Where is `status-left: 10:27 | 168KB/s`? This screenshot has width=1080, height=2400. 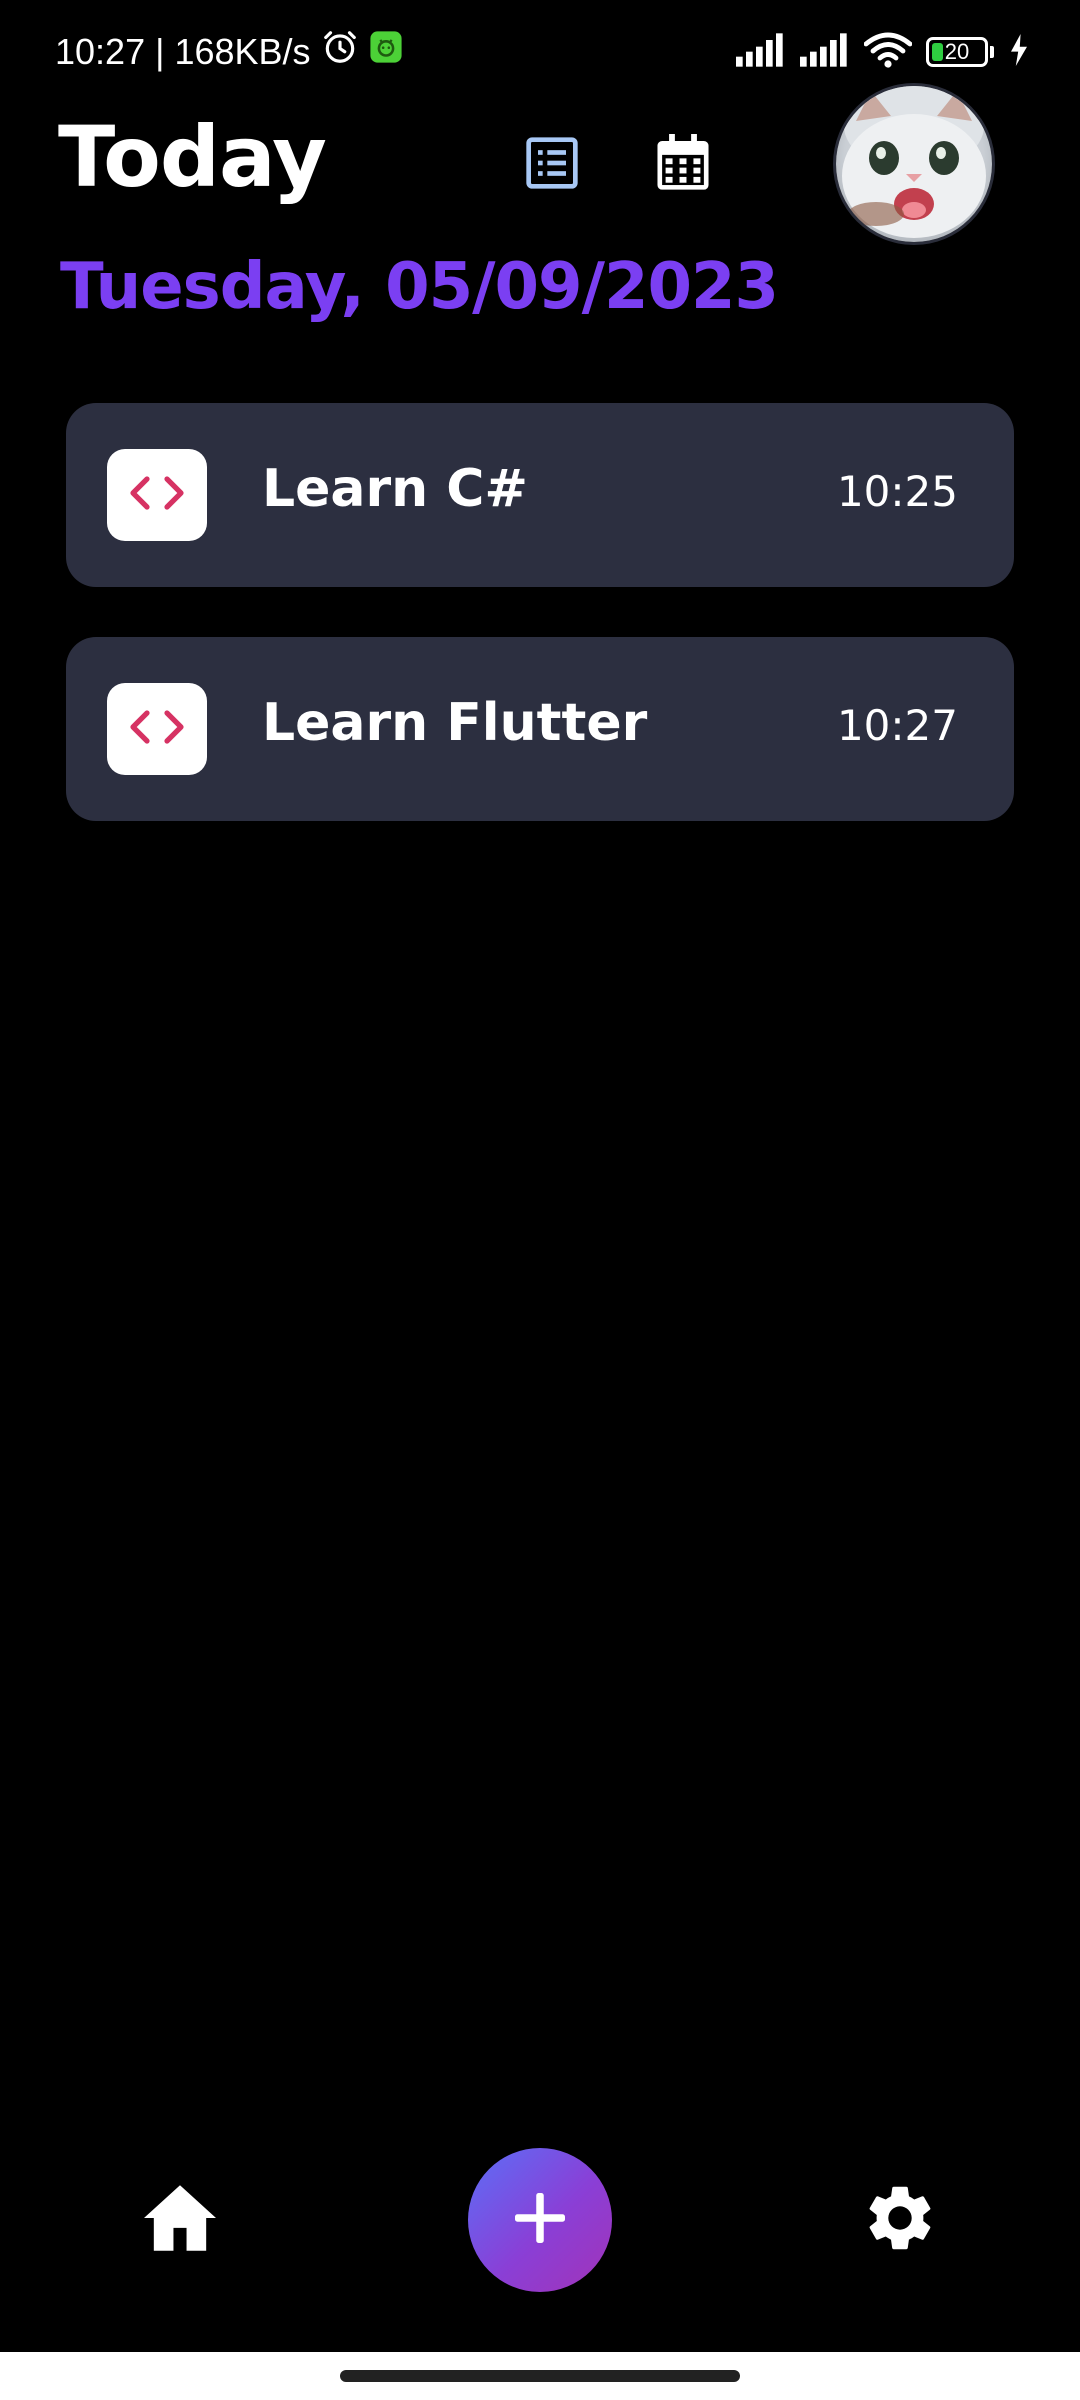 status-left: 10:27 | 168KB/s is located at coordinates (229, 51).